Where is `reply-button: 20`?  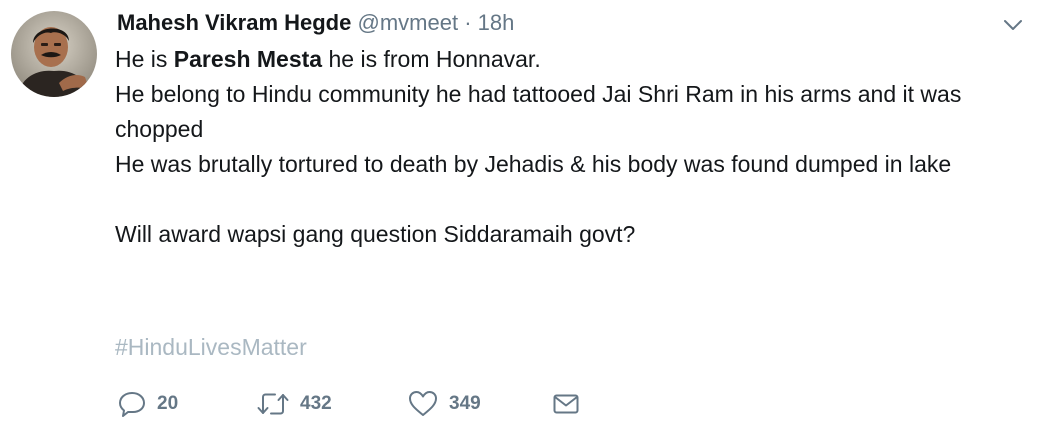
reply-button: 20 is located at coordinates (147, 404).